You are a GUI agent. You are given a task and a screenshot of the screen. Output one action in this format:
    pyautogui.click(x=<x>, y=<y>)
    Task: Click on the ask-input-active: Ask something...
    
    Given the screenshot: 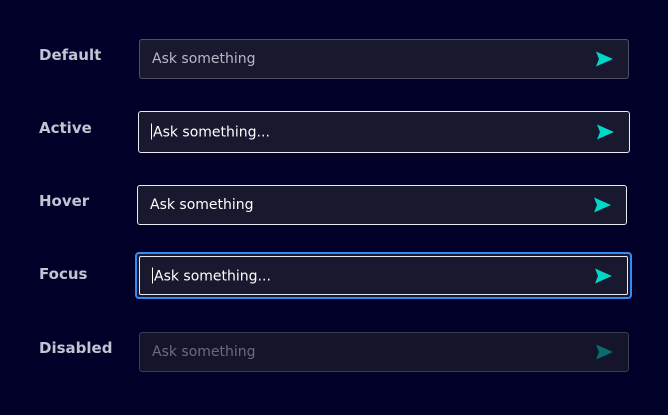 What is the action you would take?
    pyautogui.click(x=384, y=132)
    